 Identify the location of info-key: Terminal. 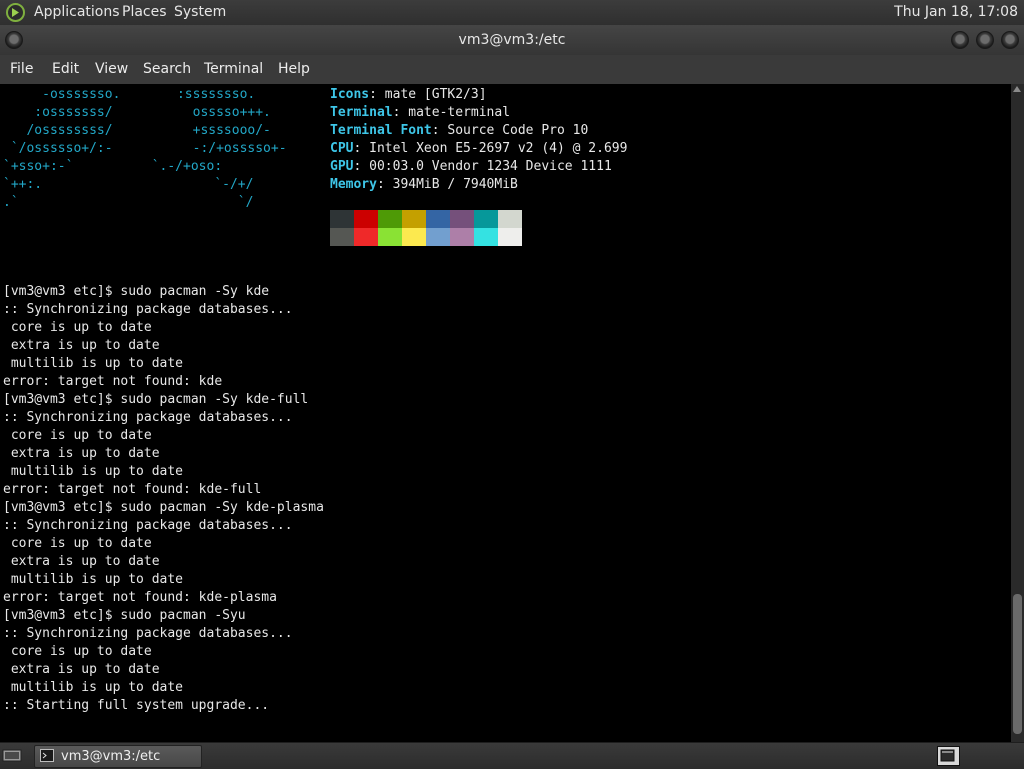
(361, 112).